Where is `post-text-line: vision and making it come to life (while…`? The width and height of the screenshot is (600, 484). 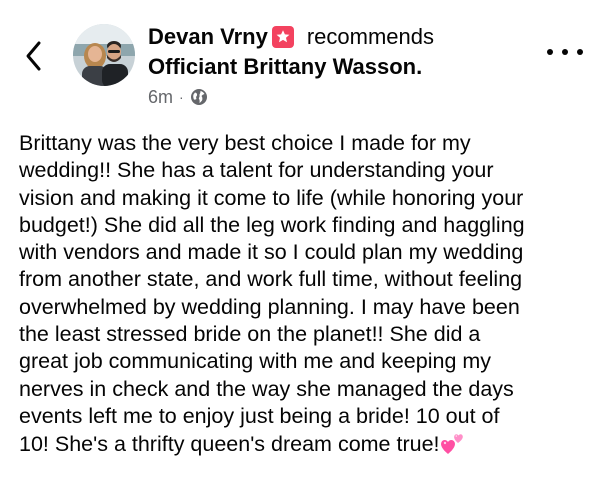 post-text-line: vision and making it come to life (while… is located at coordinates (271, 197).